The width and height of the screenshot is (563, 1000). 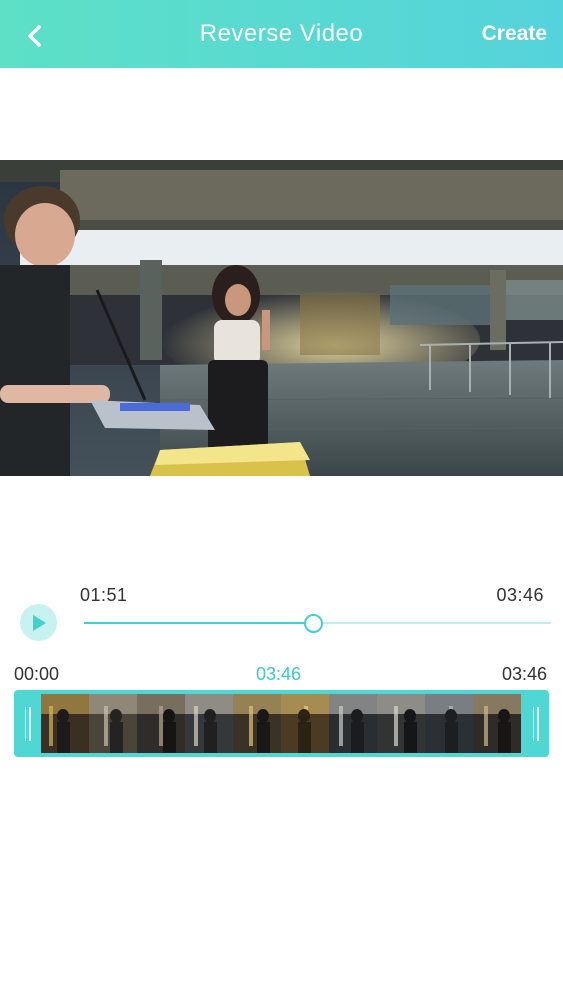 I want to click on total-time: 03:46, so click(x=520, y=595).